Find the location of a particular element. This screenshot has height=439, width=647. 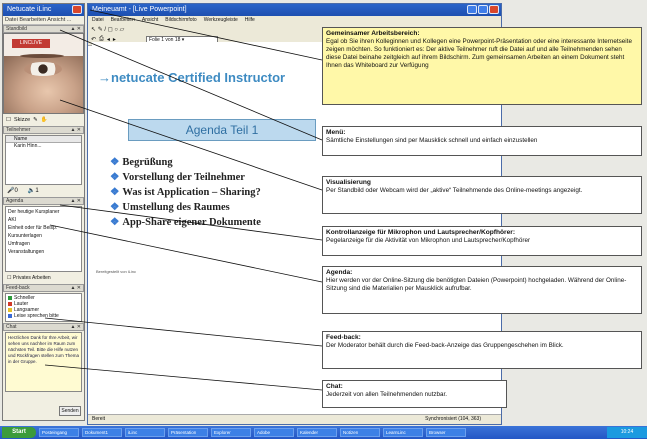

slide-heading: →netucate Certified Instructor is located at coordinates (192, 77).